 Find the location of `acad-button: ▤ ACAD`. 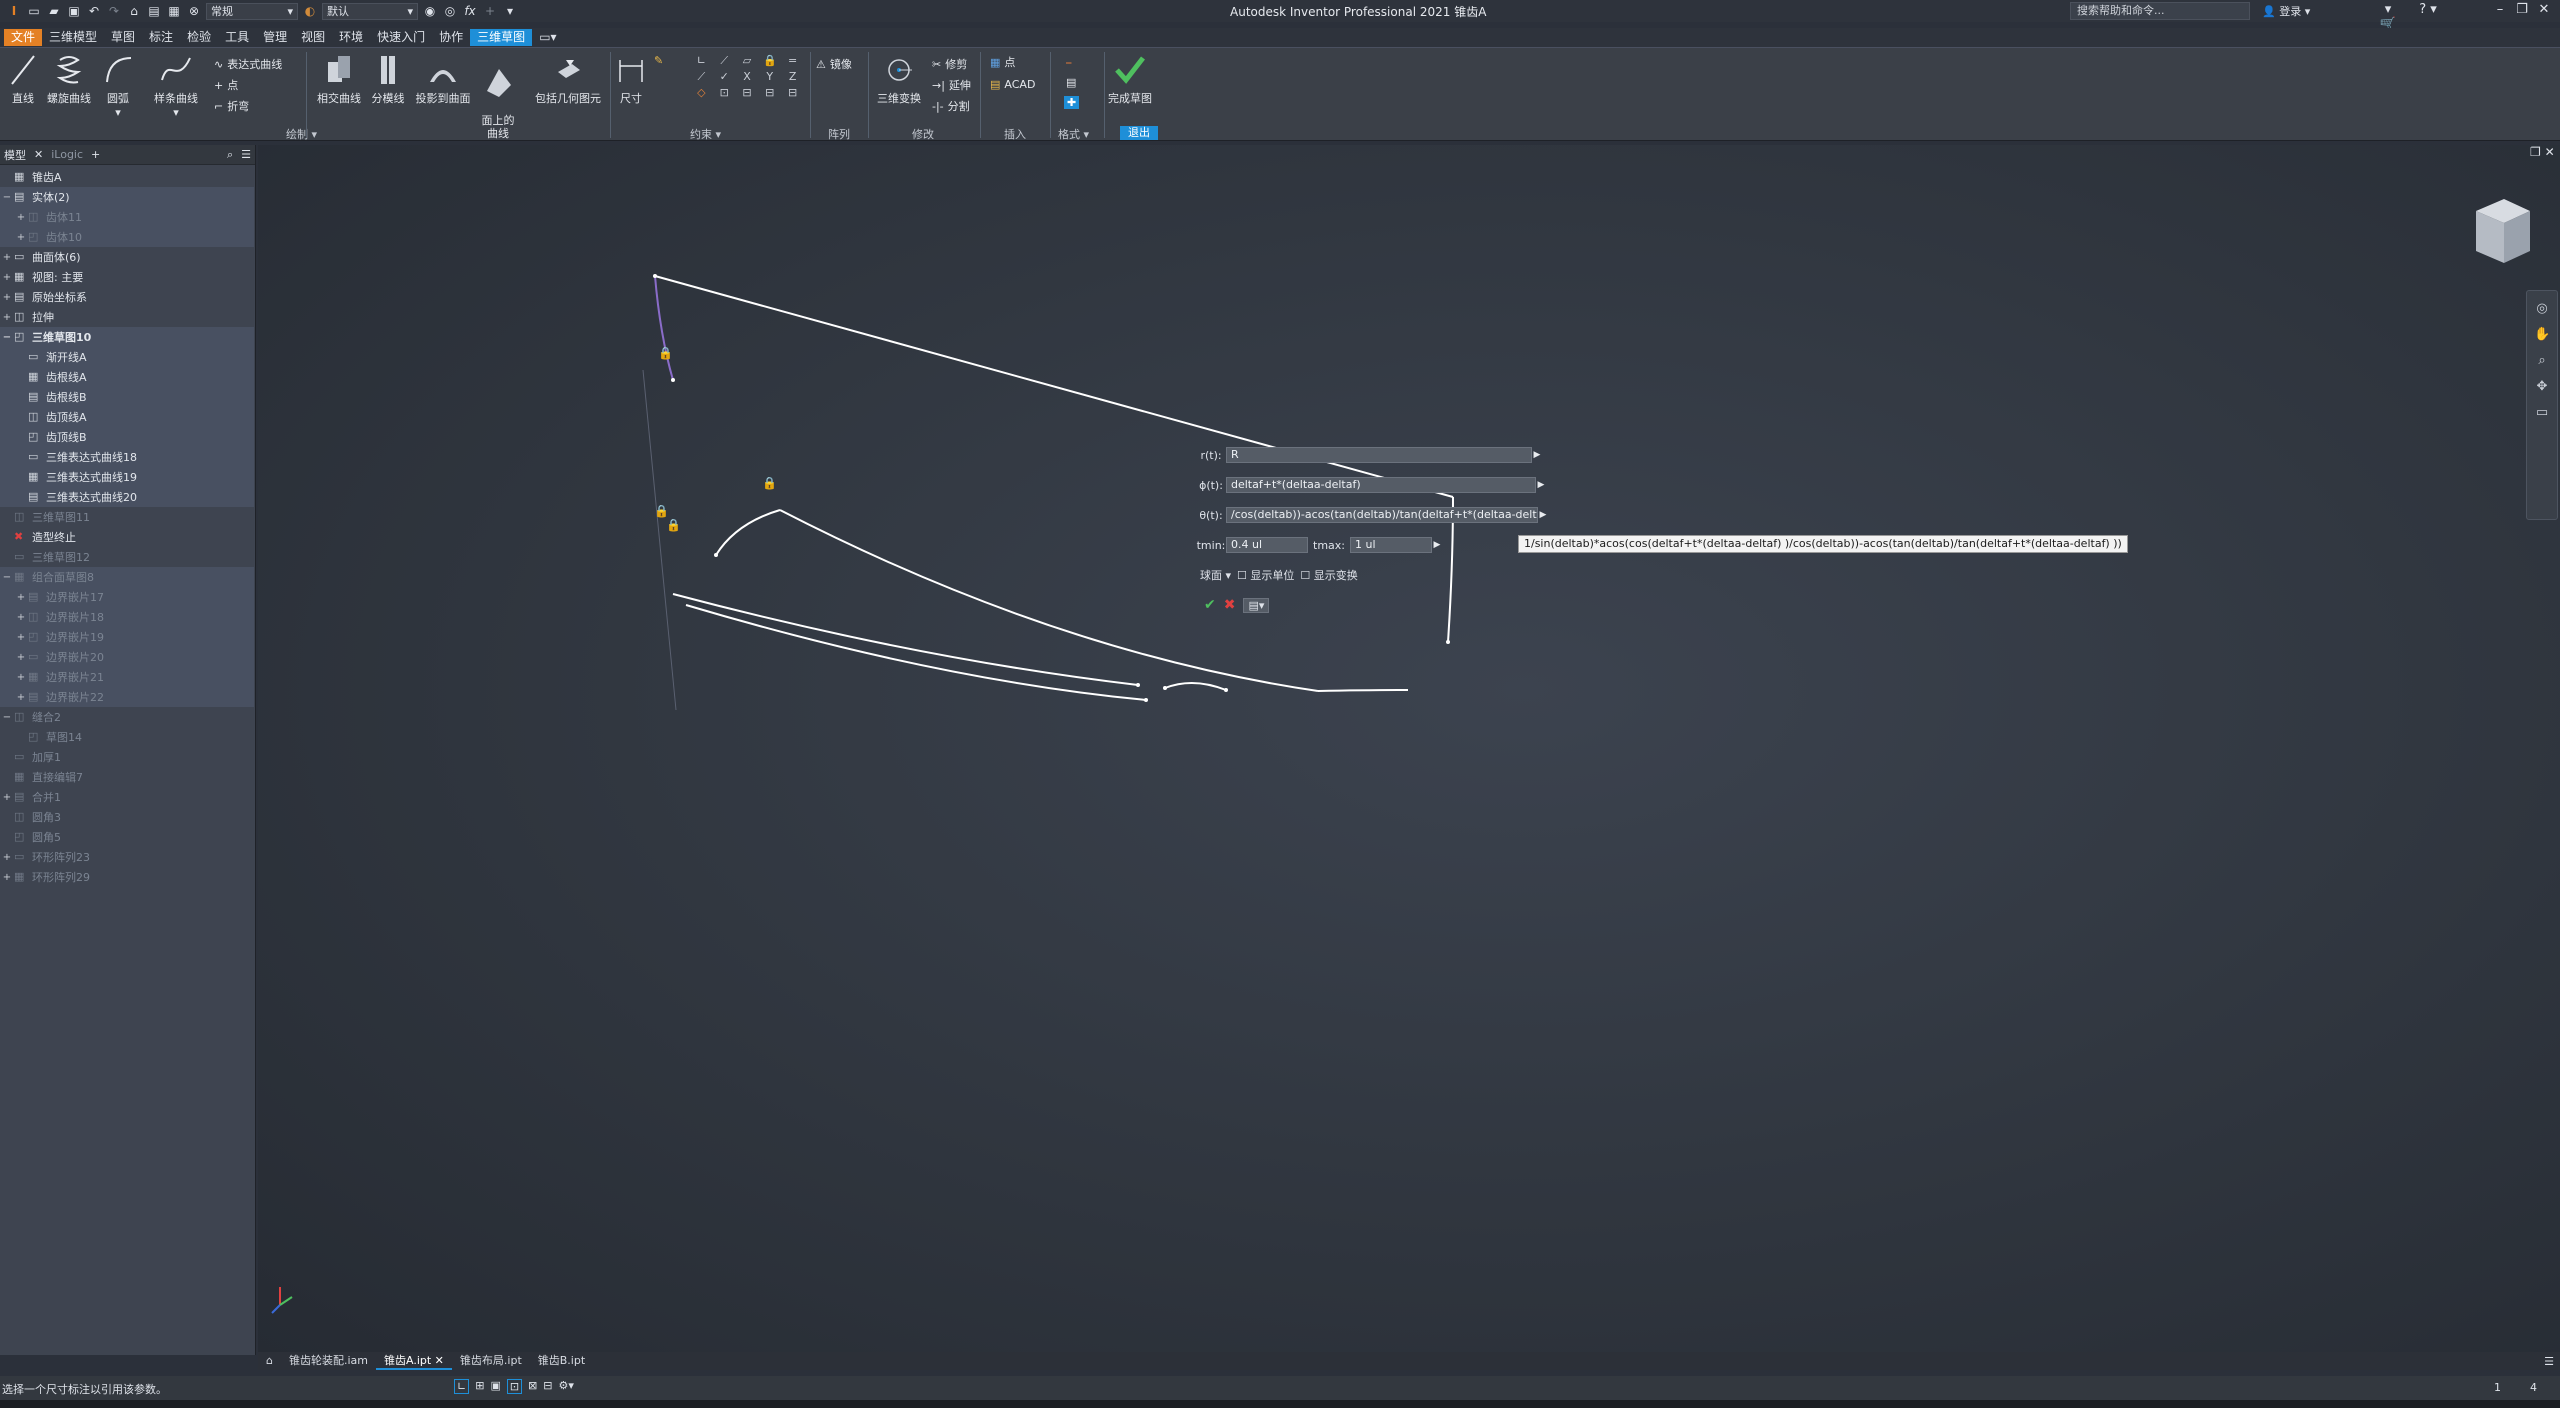

acad-button: ▤ ACAD is located at coordinates (1012, 84).